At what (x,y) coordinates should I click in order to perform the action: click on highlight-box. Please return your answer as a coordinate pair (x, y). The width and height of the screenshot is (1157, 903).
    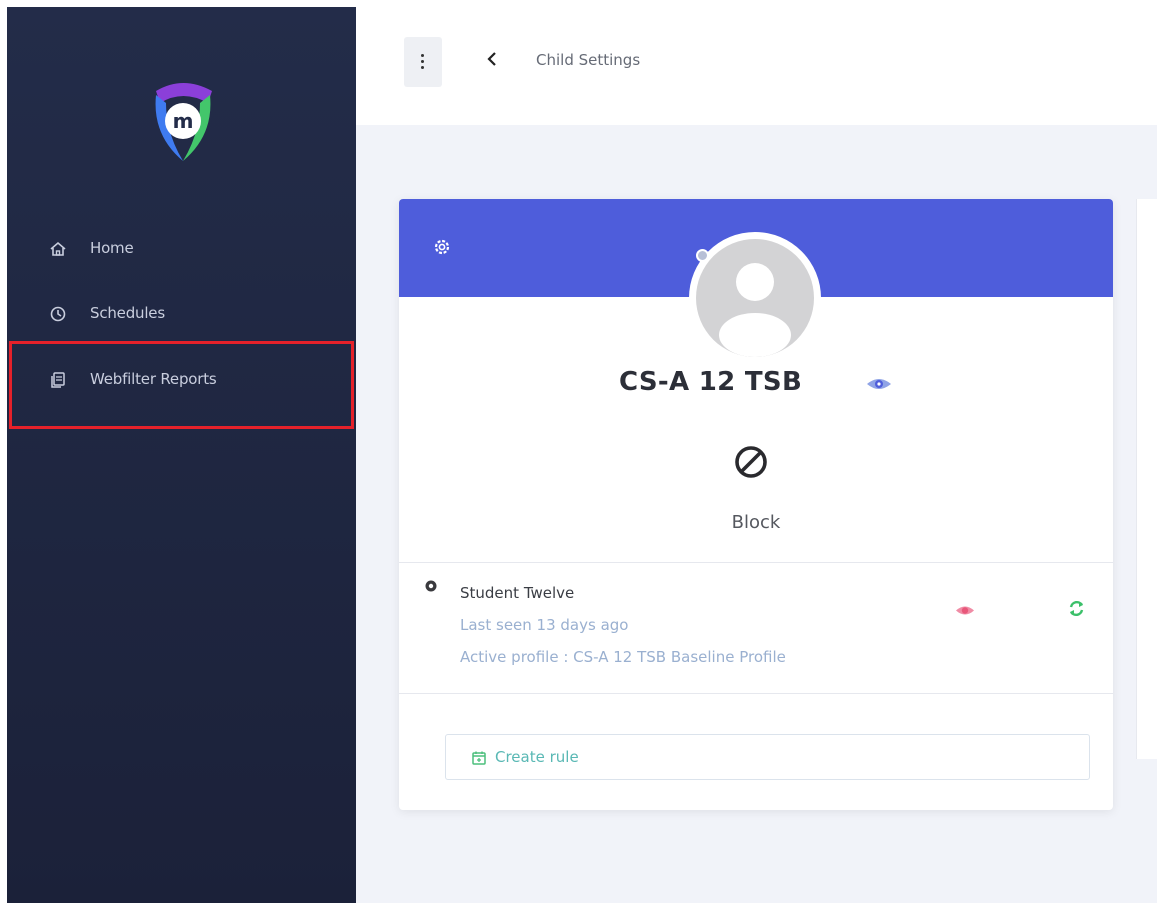
    Looking at the image, I should click on (181, 385).